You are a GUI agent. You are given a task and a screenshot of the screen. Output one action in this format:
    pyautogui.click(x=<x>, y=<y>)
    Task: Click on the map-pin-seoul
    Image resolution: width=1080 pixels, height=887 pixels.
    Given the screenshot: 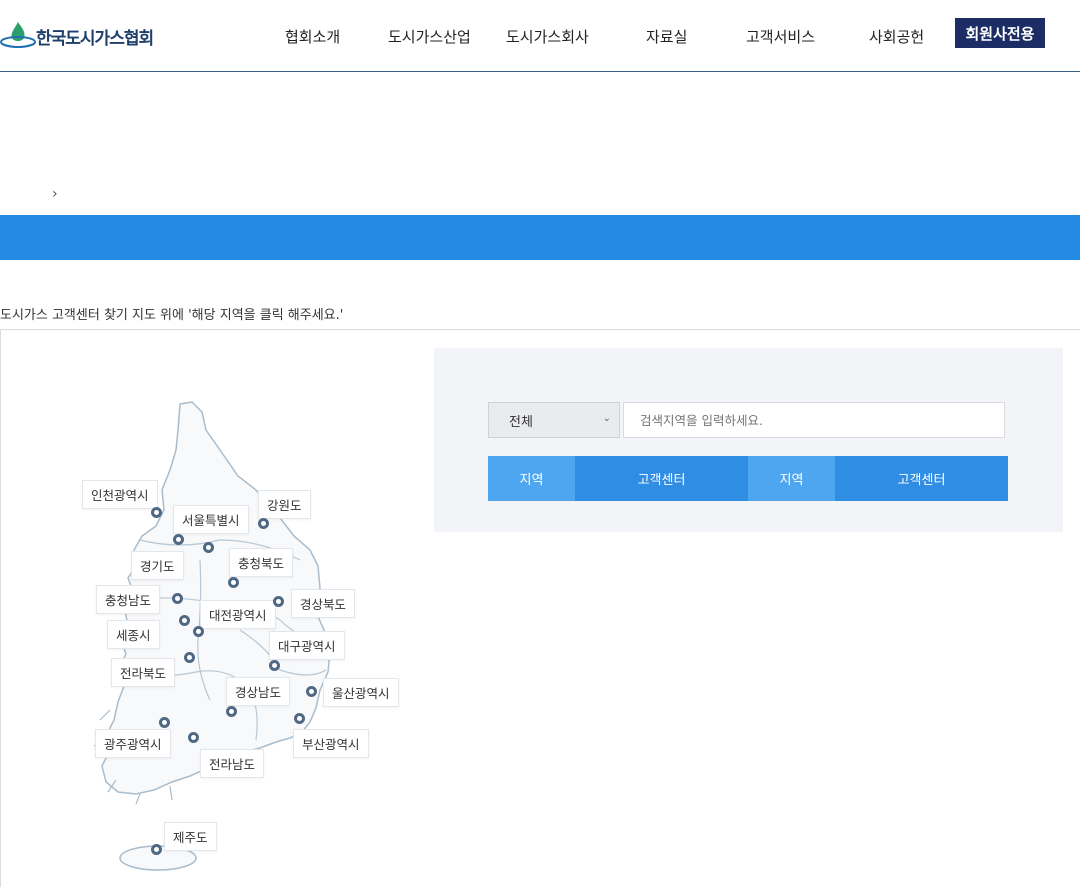 What is the action you would take?
    pyautogui.click(x=178, y=539)
    